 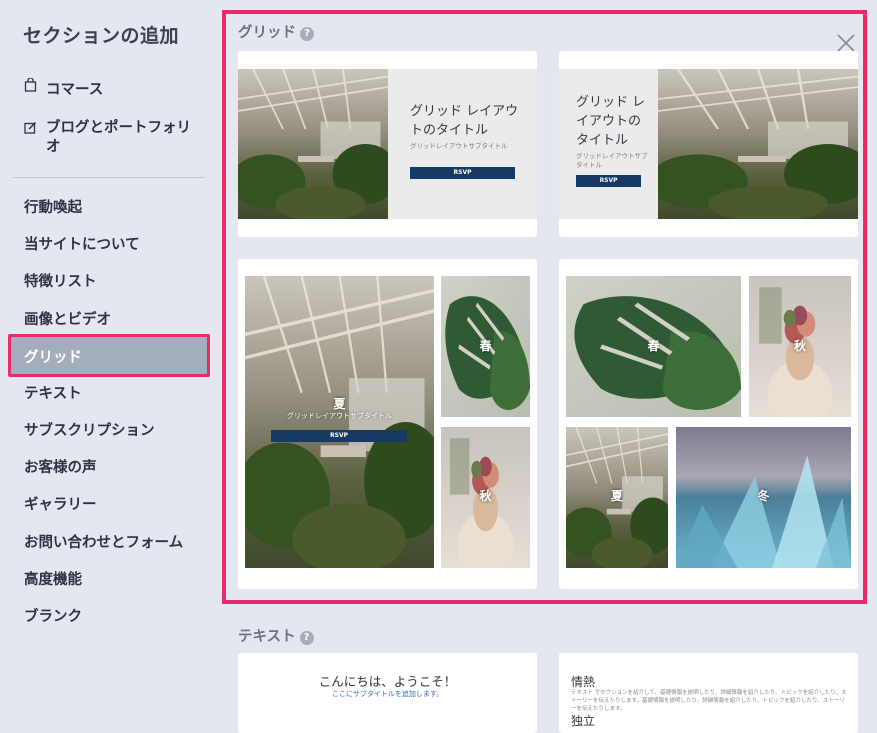 What do you see at coordinates (118, 137) in the screenshot?
I see `sidebar-item-label: ブログとポートフォリオ` at bounding box center [118, 137].